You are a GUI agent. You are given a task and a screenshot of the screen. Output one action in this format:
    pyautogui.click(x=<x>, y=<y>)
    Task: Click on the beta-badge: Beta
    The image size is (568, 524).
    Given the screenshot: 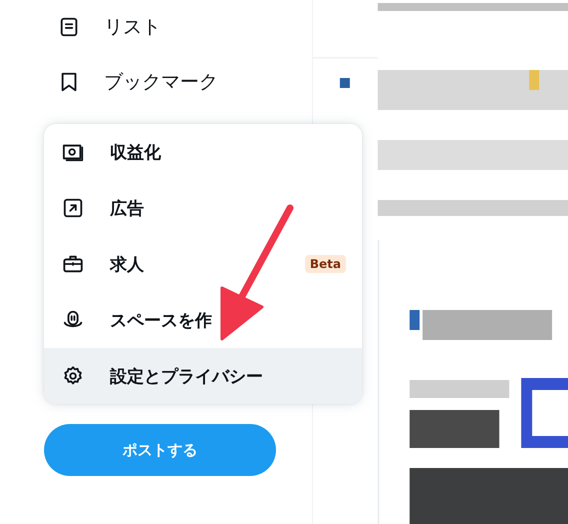 What is the action you would take?
    pyautogui.click(x=325, y=264)
    